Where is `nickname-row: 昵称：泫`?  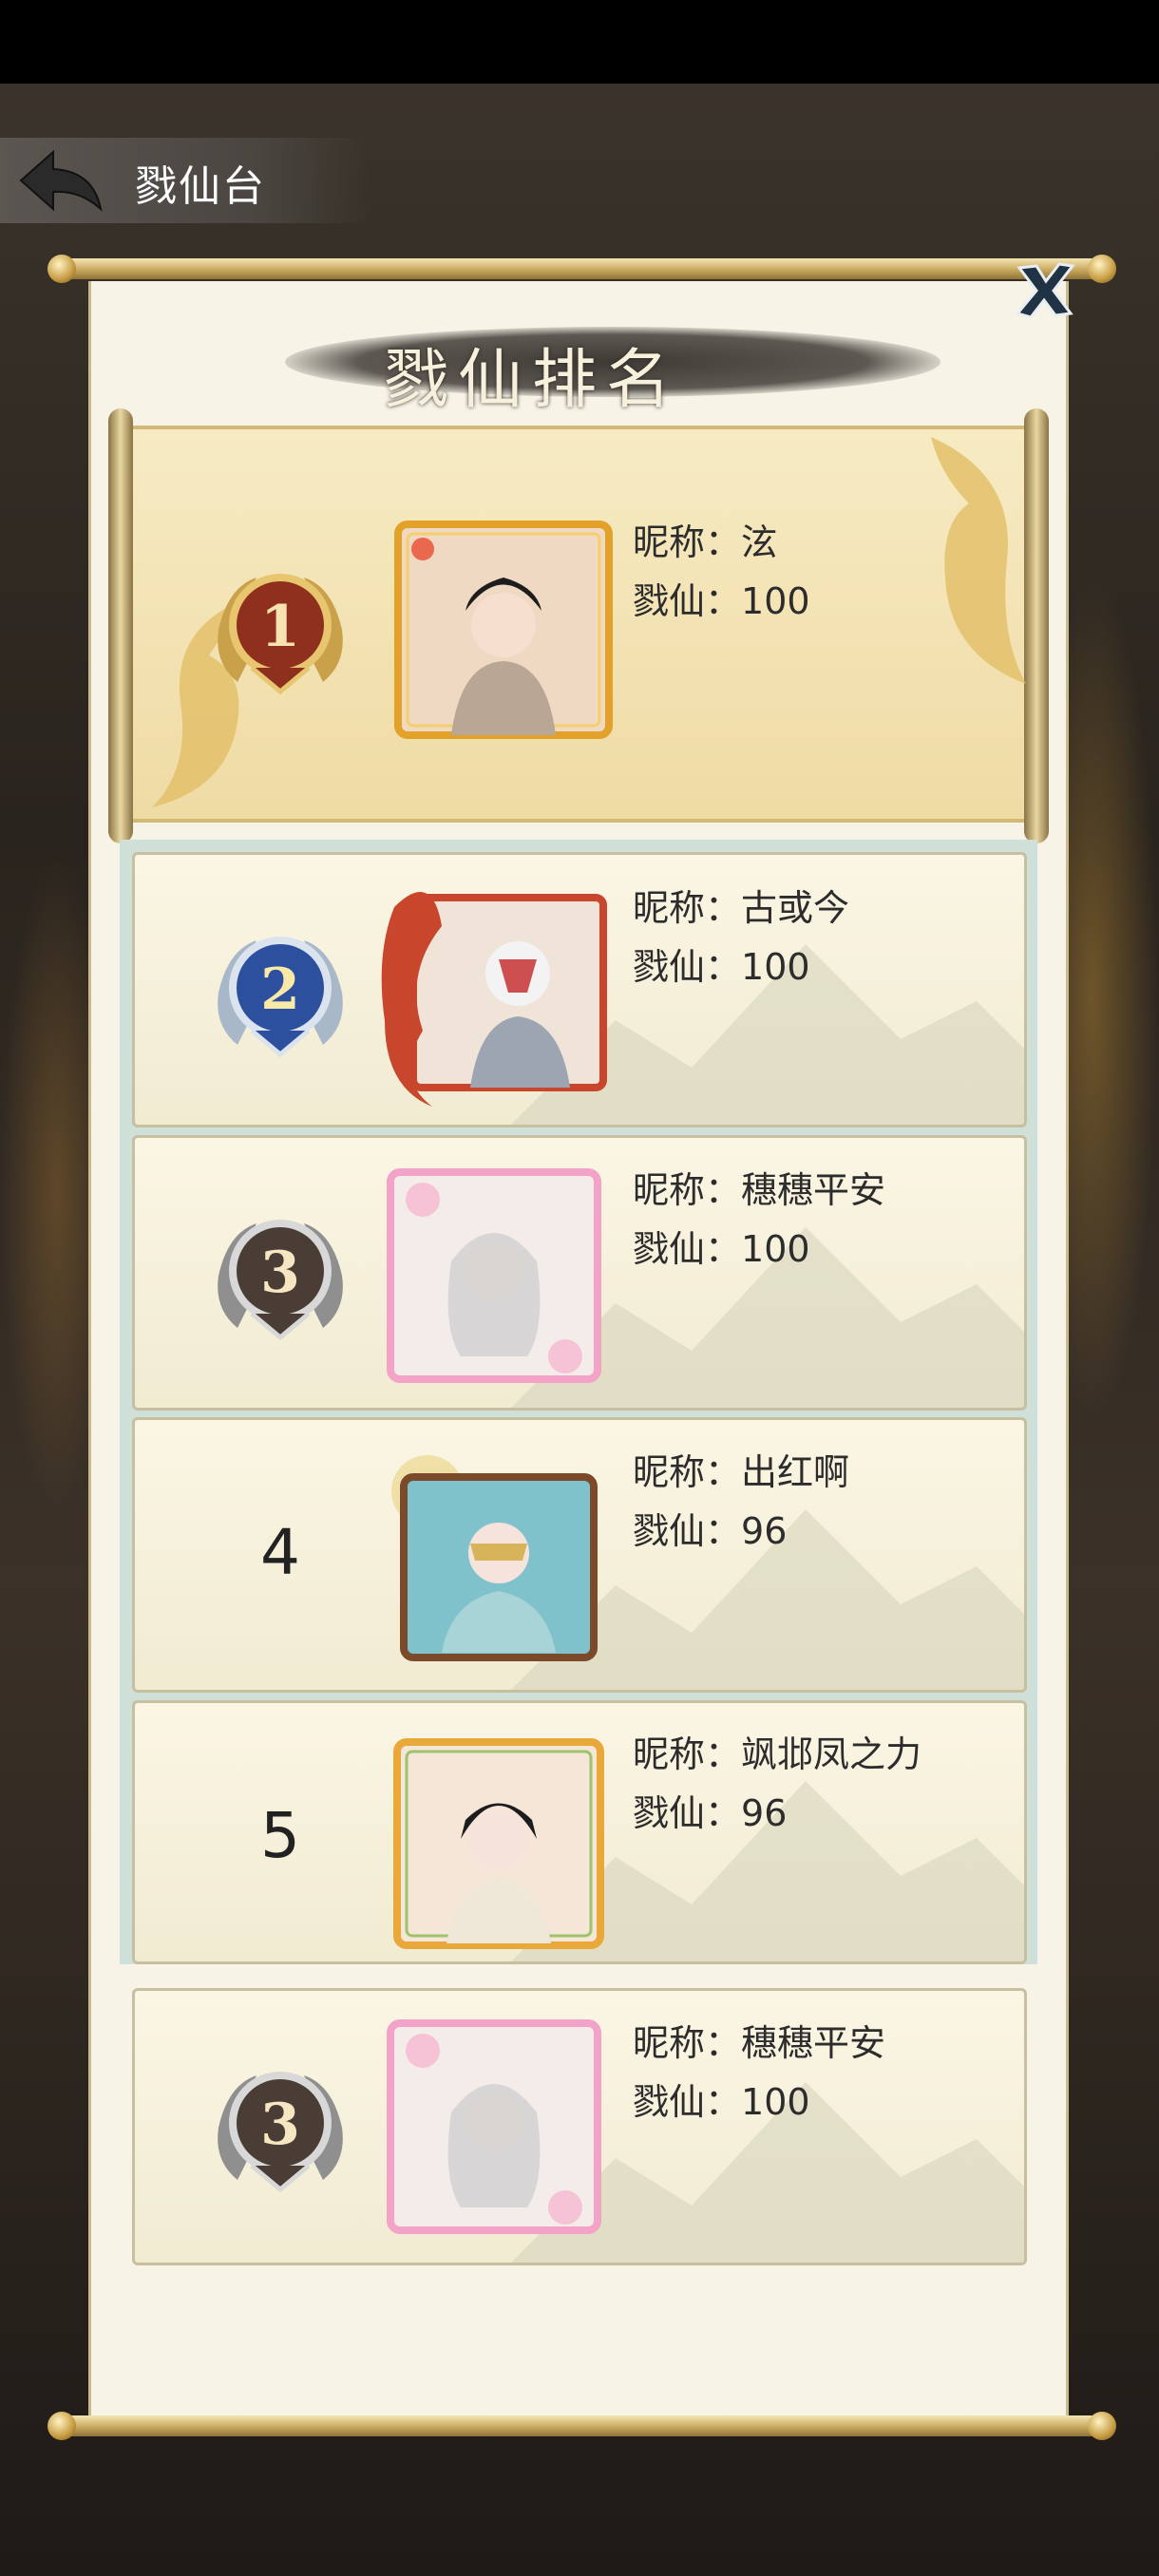 nickname-row: 昵称：泫 is located at coordinates (705, 539).